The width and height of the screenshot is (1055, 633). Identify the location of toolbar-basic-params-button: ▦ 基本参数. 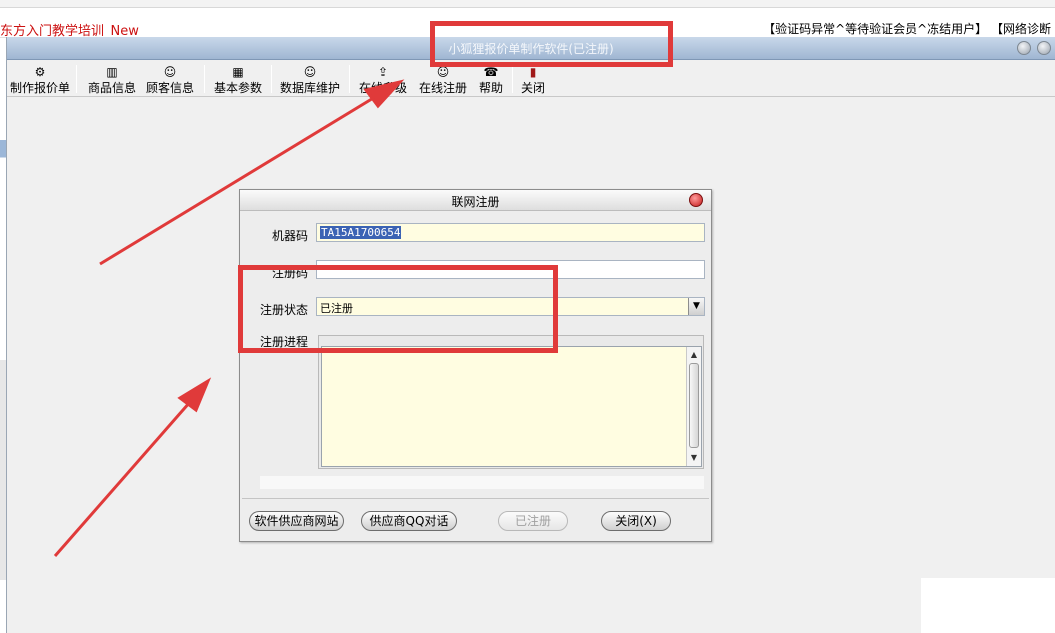
(238, 79).